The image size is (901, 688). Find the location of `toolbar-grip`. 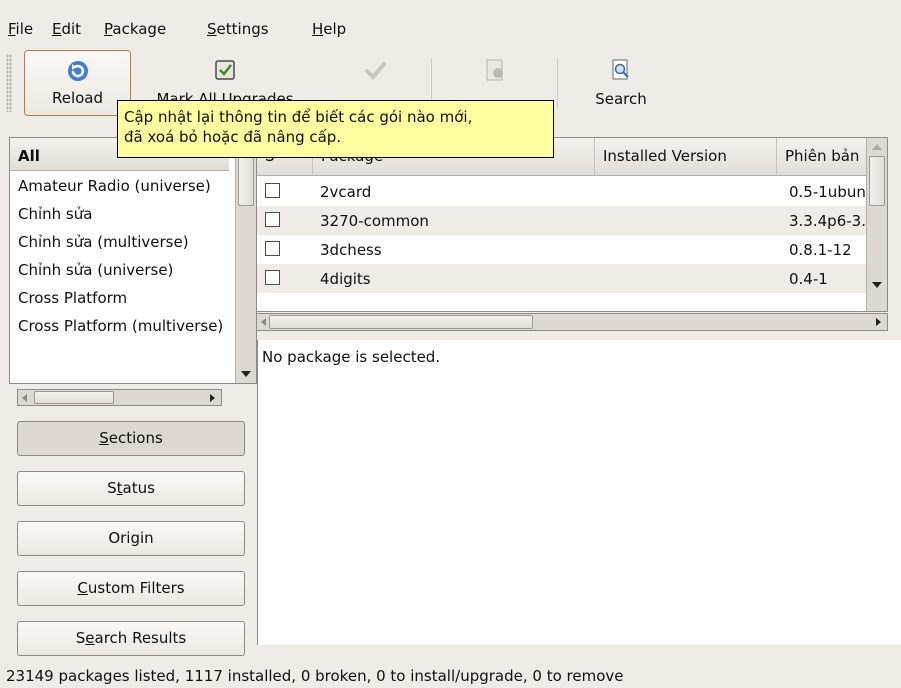

toolbar-grip is located at coordinates (9, 83).